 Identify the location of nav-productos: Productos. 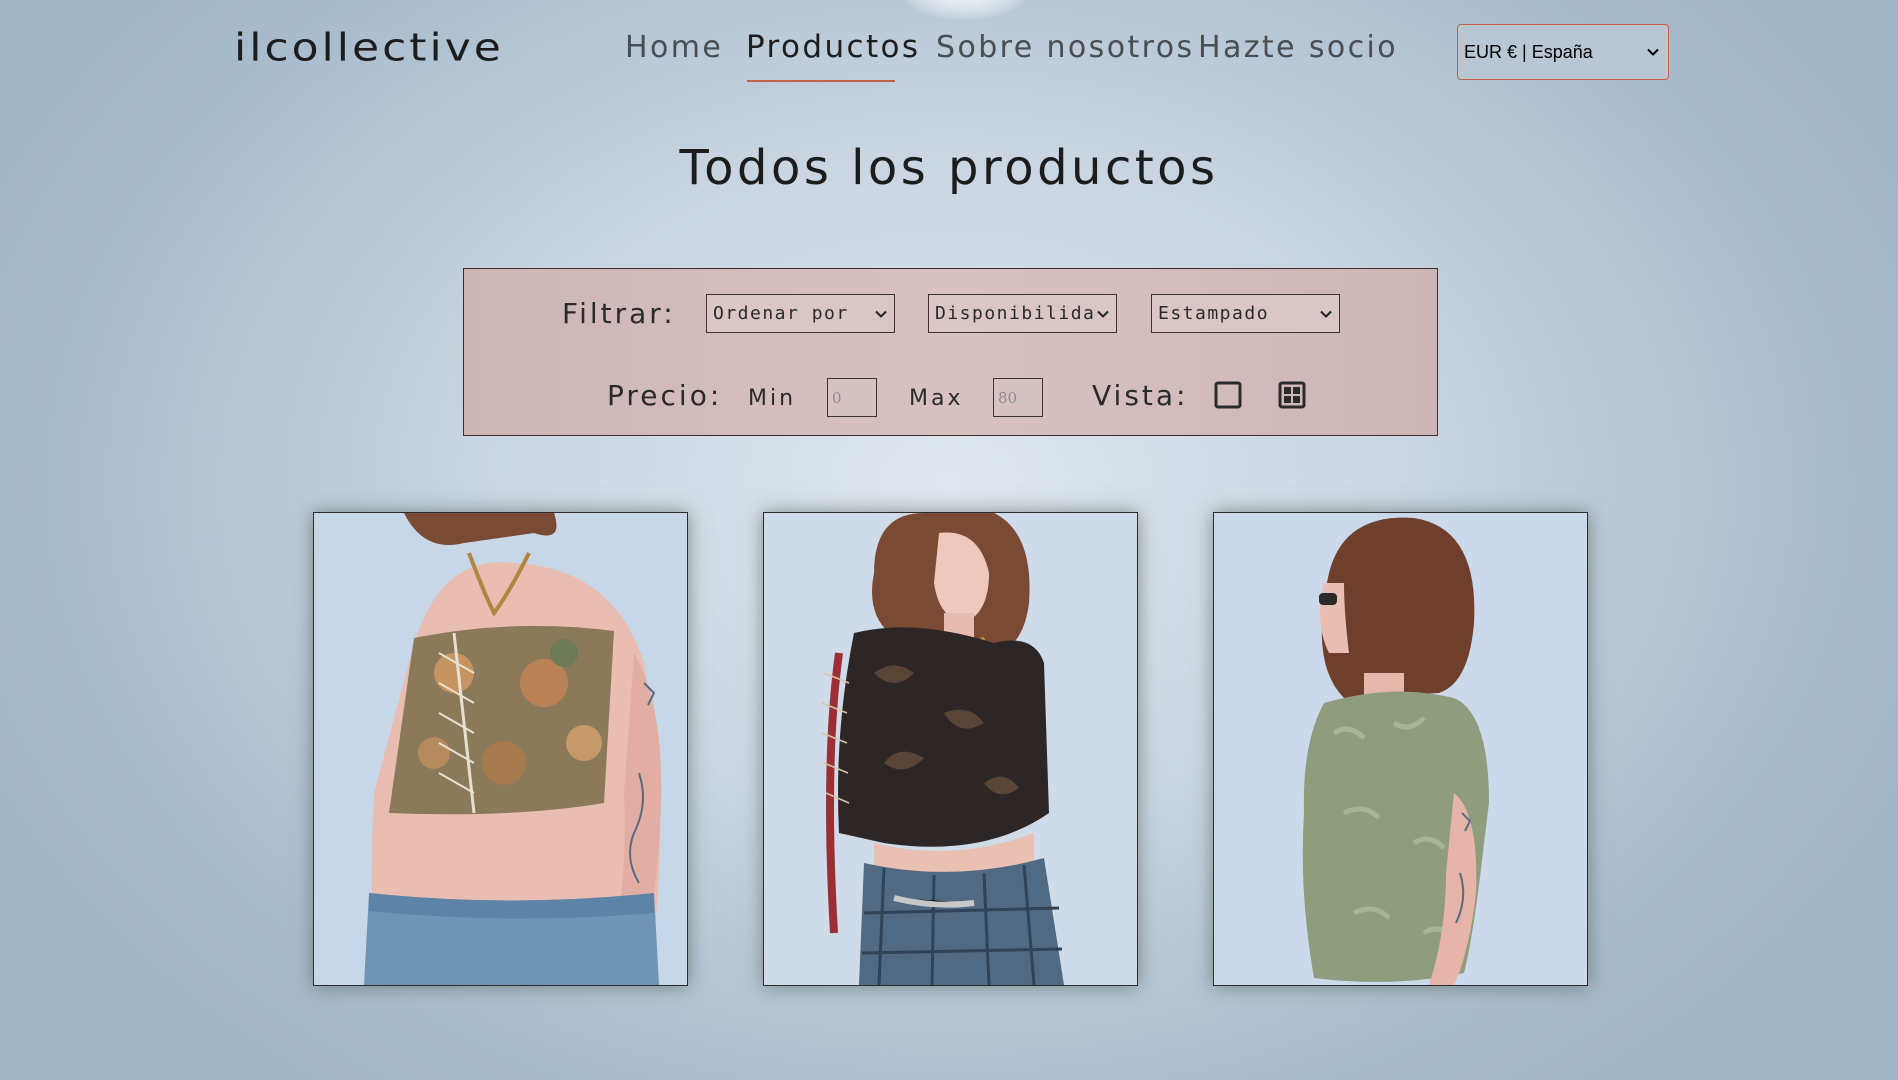
(833, 47).